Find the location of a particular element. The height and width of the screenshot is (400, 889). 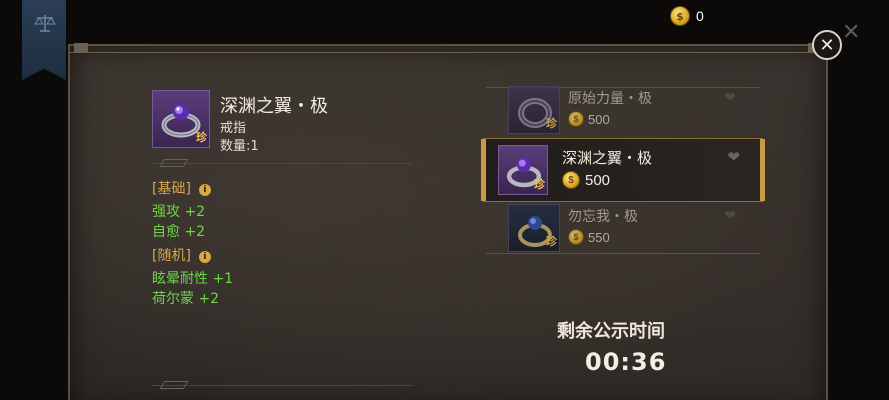

base-section-label: [基础] i is located at coordinates (181, 188).